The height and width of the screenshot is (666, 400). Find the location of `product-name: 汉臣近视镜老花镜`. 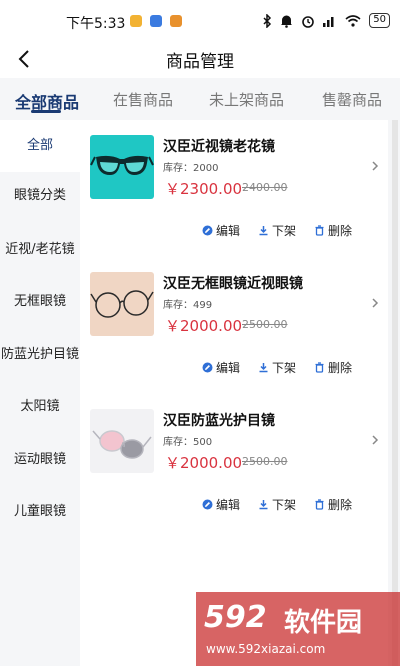

product-name: 汉臣近视镜老花镜 is located at coordinates (219, 147).